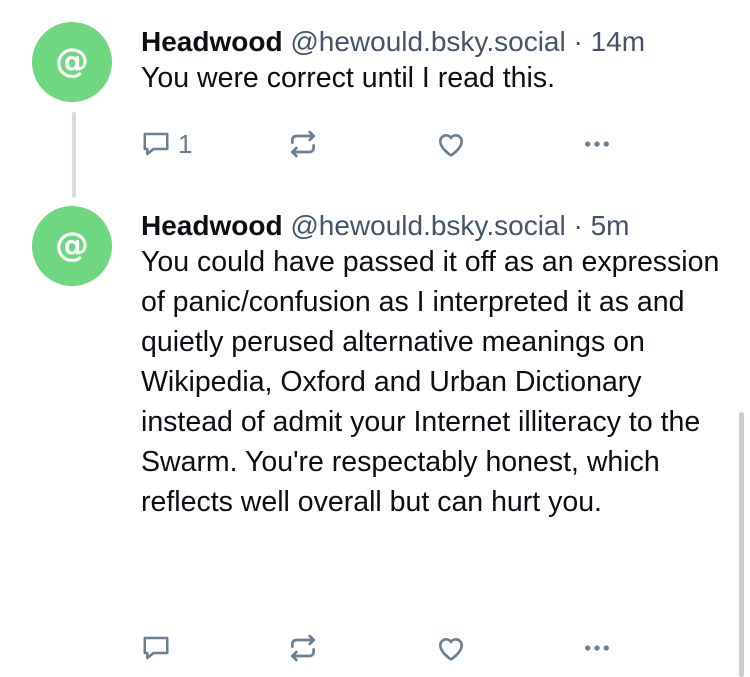 Image resolution: width=750 pixels, height=677 pixels. What do you see at coordinates (741, 544) in the screenshot?
I see `scrollbar-thumb` at bounding box center [741, 544].